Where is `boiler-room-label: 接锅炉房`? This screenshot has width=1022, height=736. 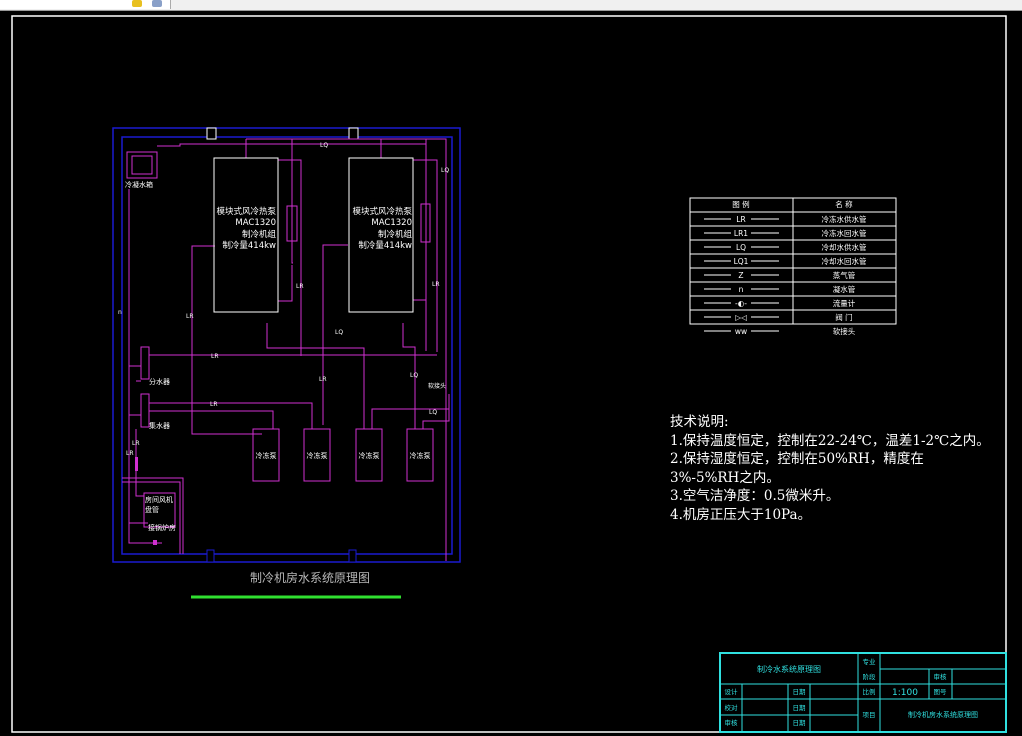 boiler-room-label: 接锅炉房 is located at coordinates (162, 527).